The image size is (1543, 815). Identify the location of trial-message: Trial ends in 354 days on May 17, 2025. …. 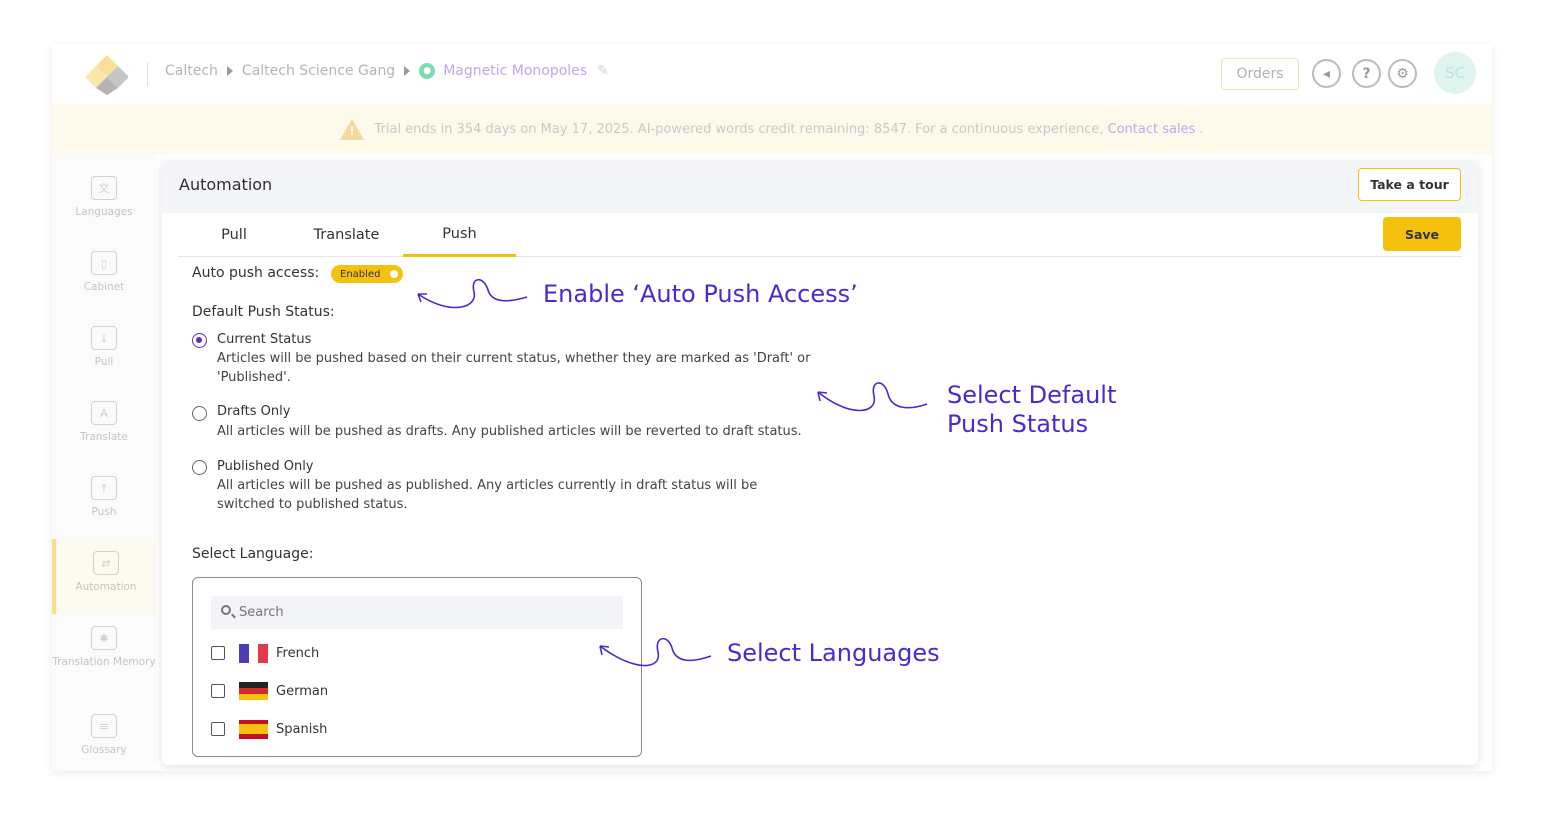
(739, 129).